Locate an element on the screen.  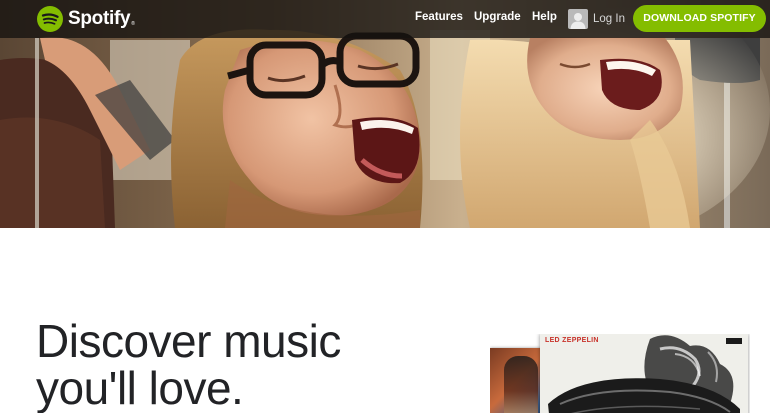
zeppelin-artwork is located at coordinates (644, 373).